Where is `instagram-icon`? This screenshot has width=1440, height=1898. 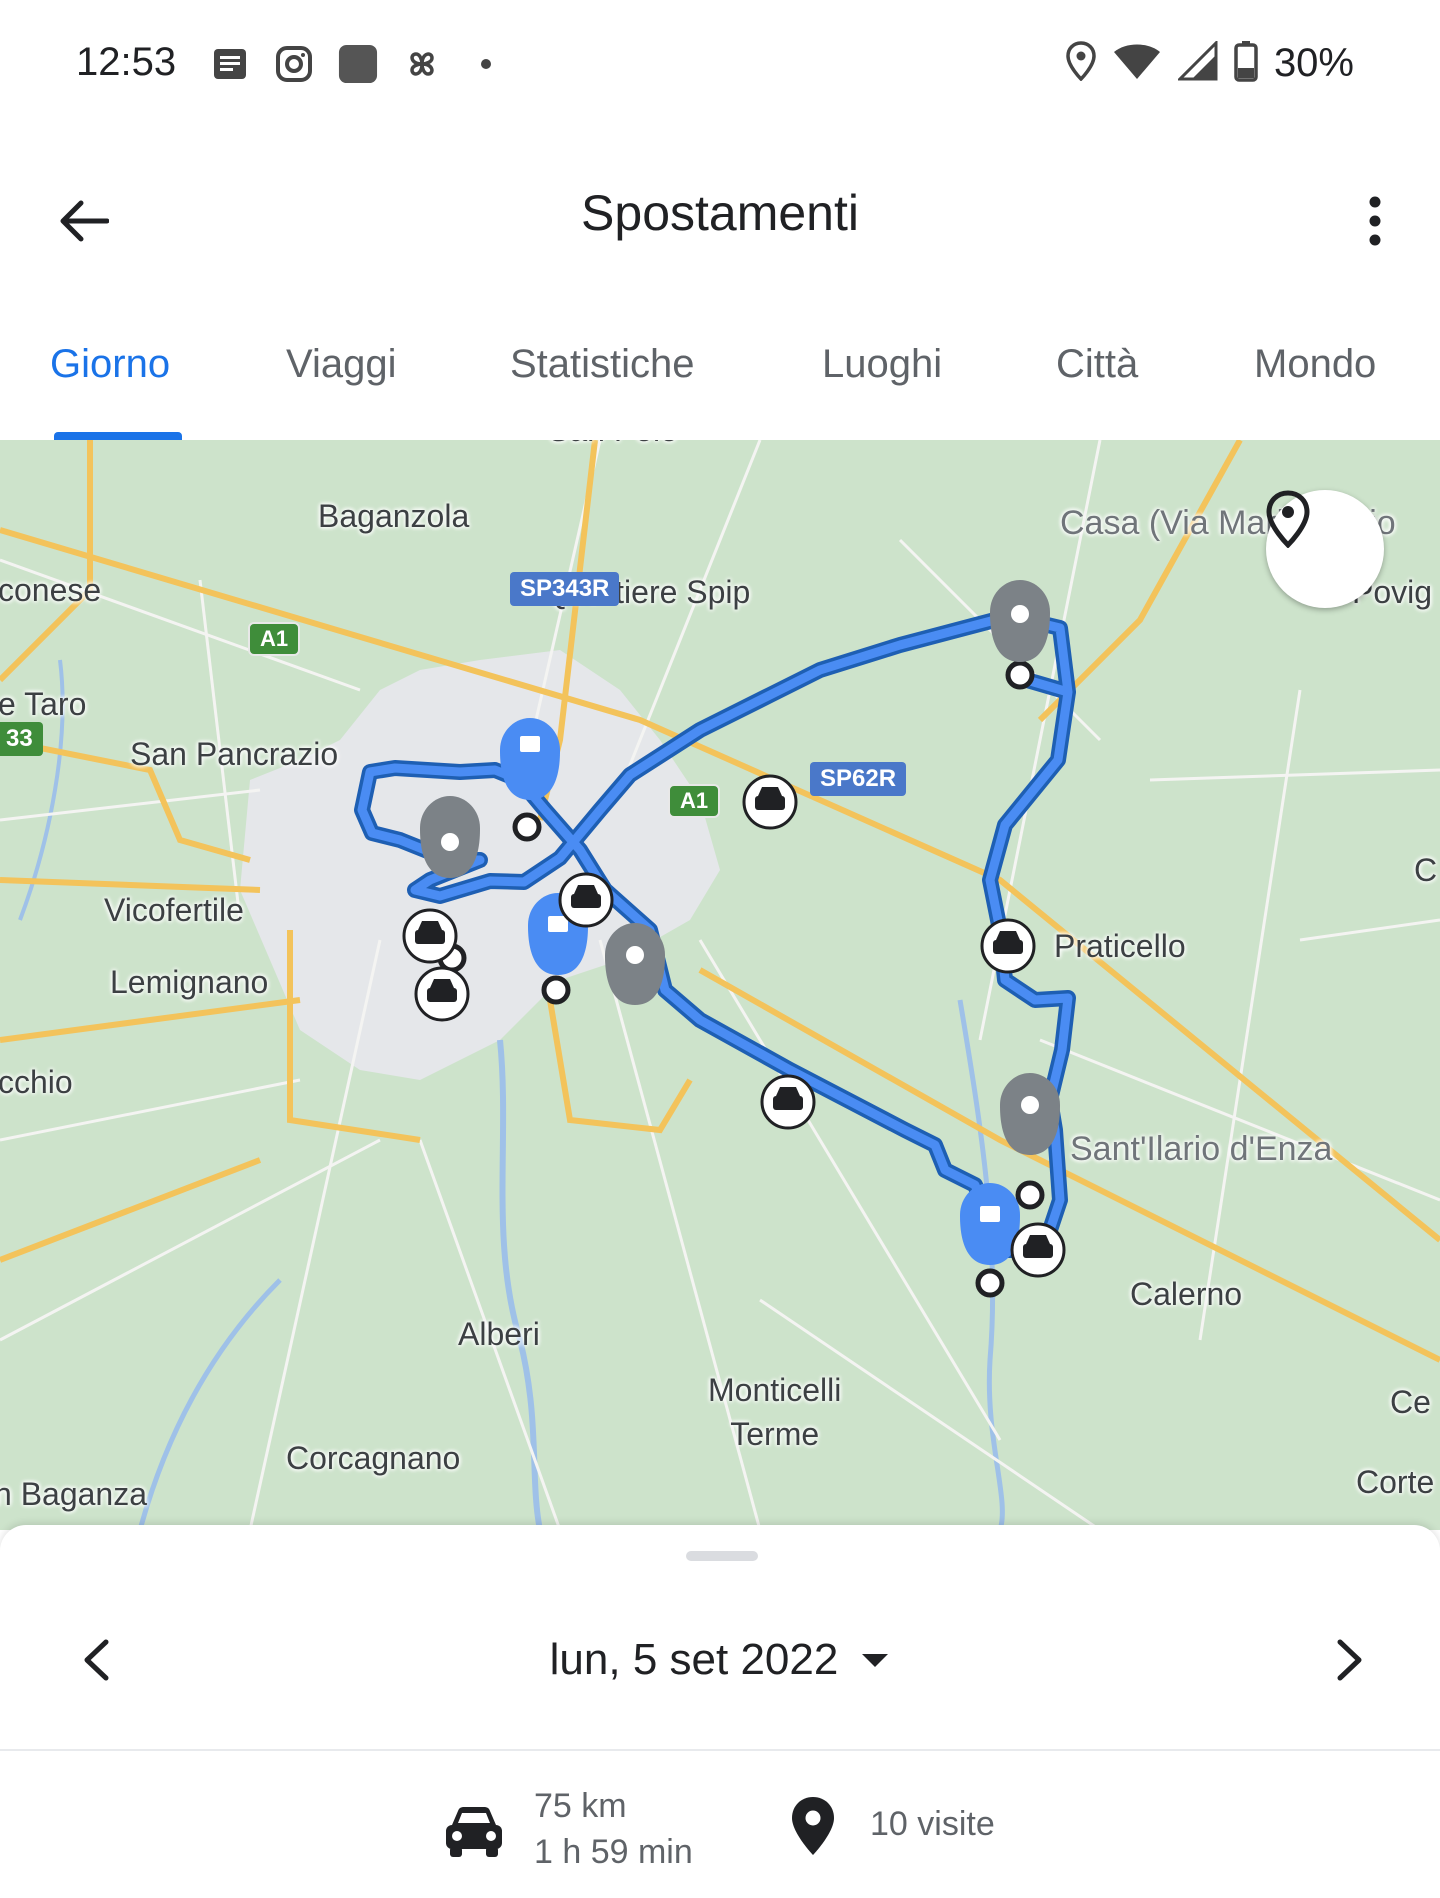 instagram-icon is located at coordinates (294, 64).